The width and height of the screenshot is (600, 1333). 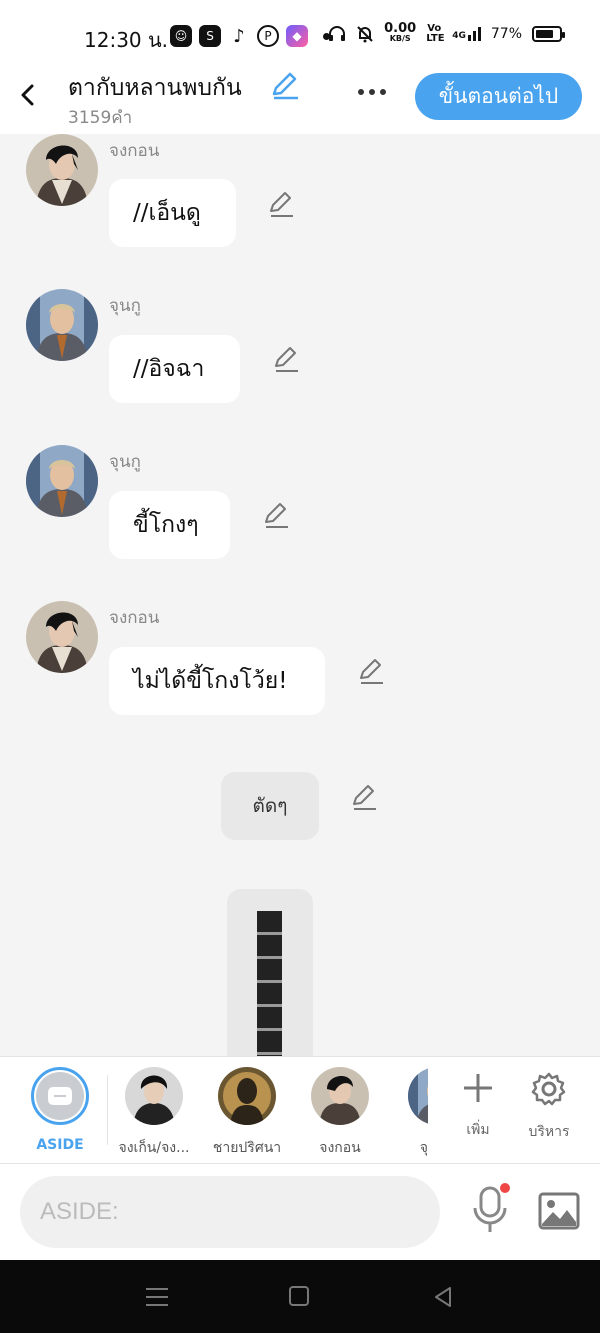 What do you see at coordinates (478, 1130) in the screenshot?
I see `add-label: เพิ่ม` at bounding box center [478, 1130].